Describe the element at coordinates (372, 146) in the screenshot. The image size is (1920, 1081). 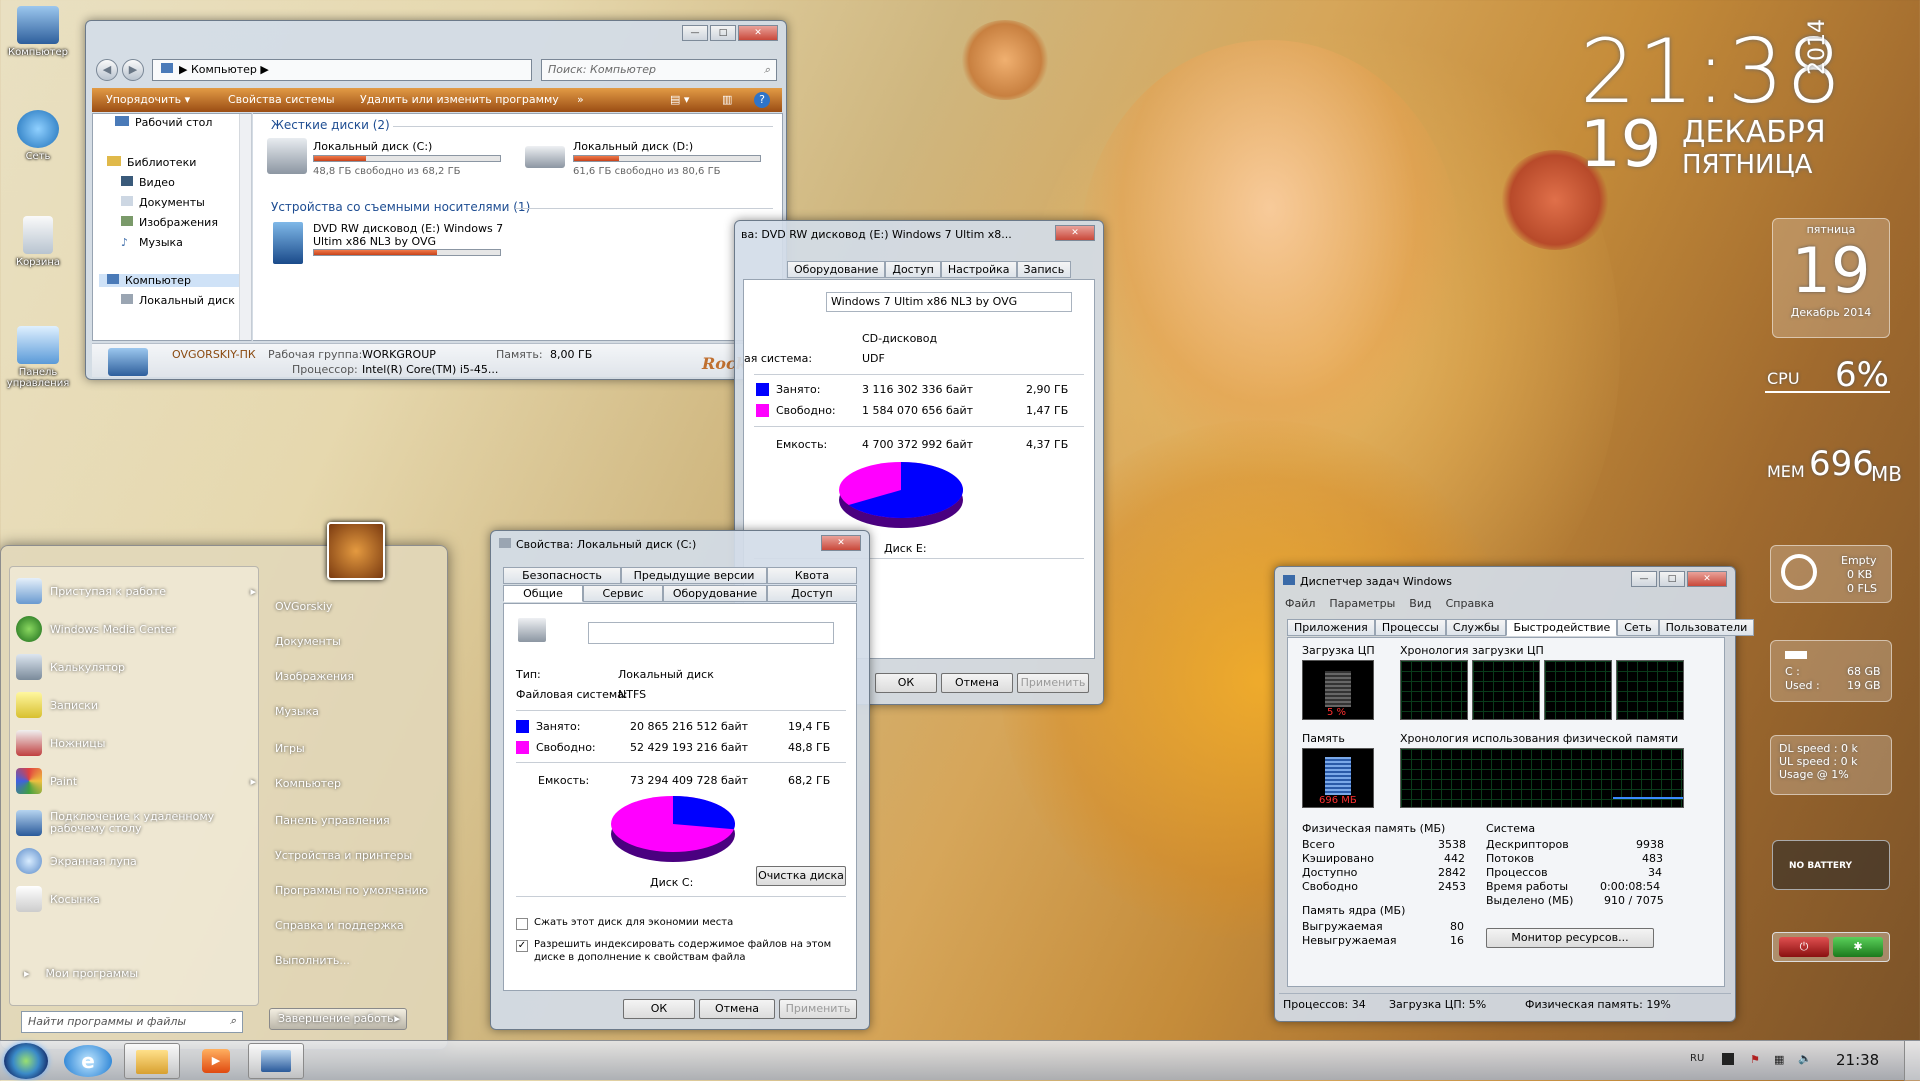
I see `drive-c-name: Локальный диск (C:)` at that location.